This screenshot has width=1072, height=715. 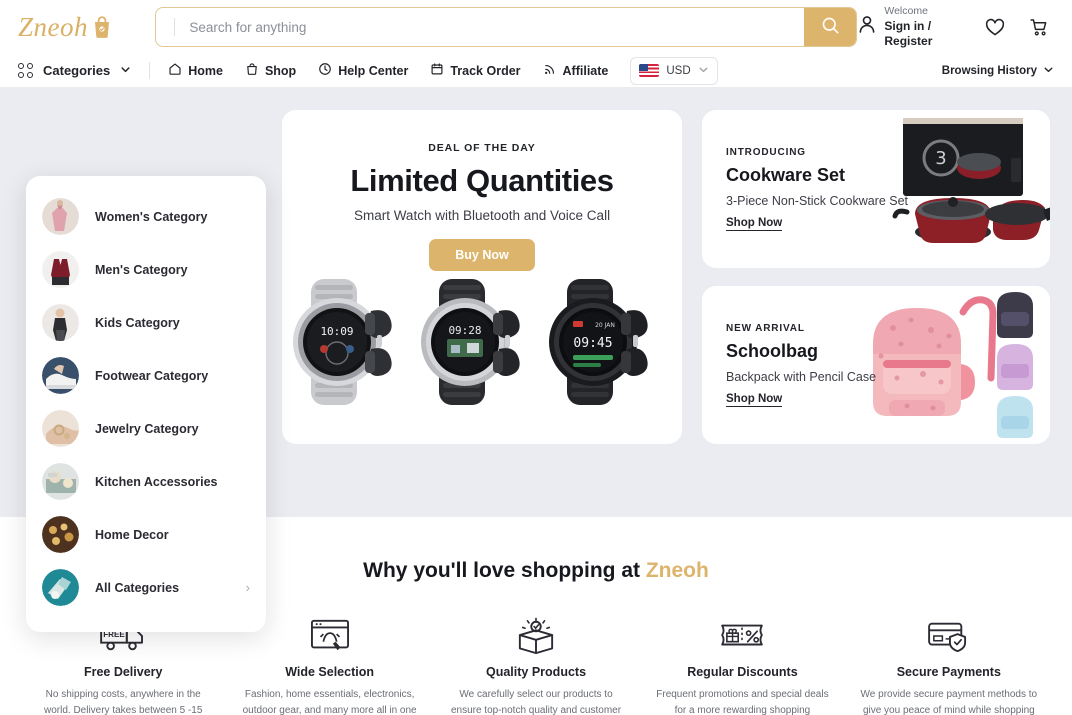 I want to click on browsing-history-button: Browsing History, so click(x=998, y=71).